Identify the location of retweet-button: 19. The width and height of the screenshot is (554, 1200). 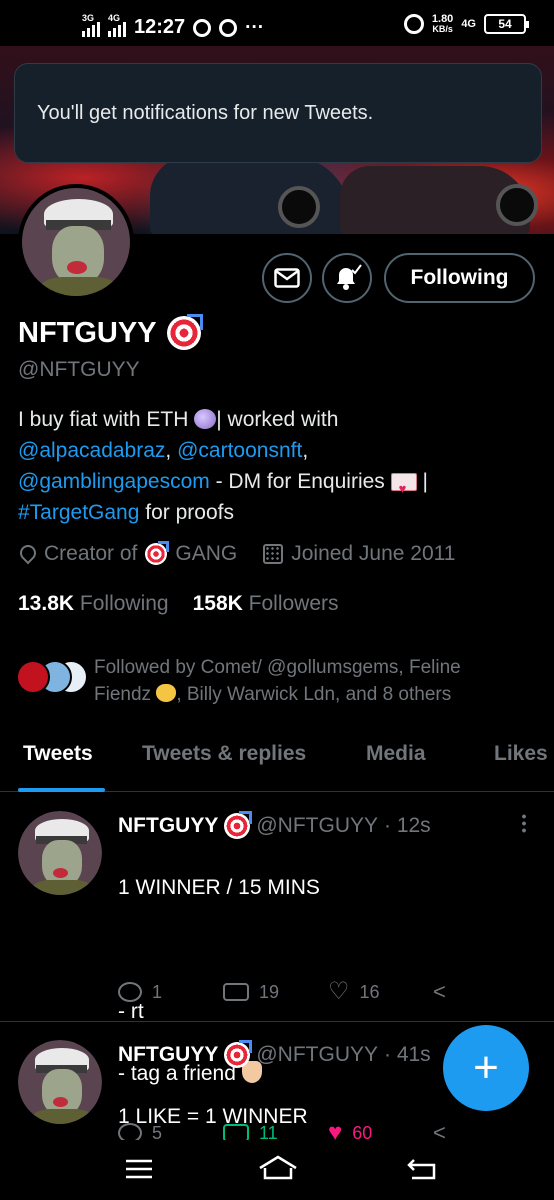
(275, 992).